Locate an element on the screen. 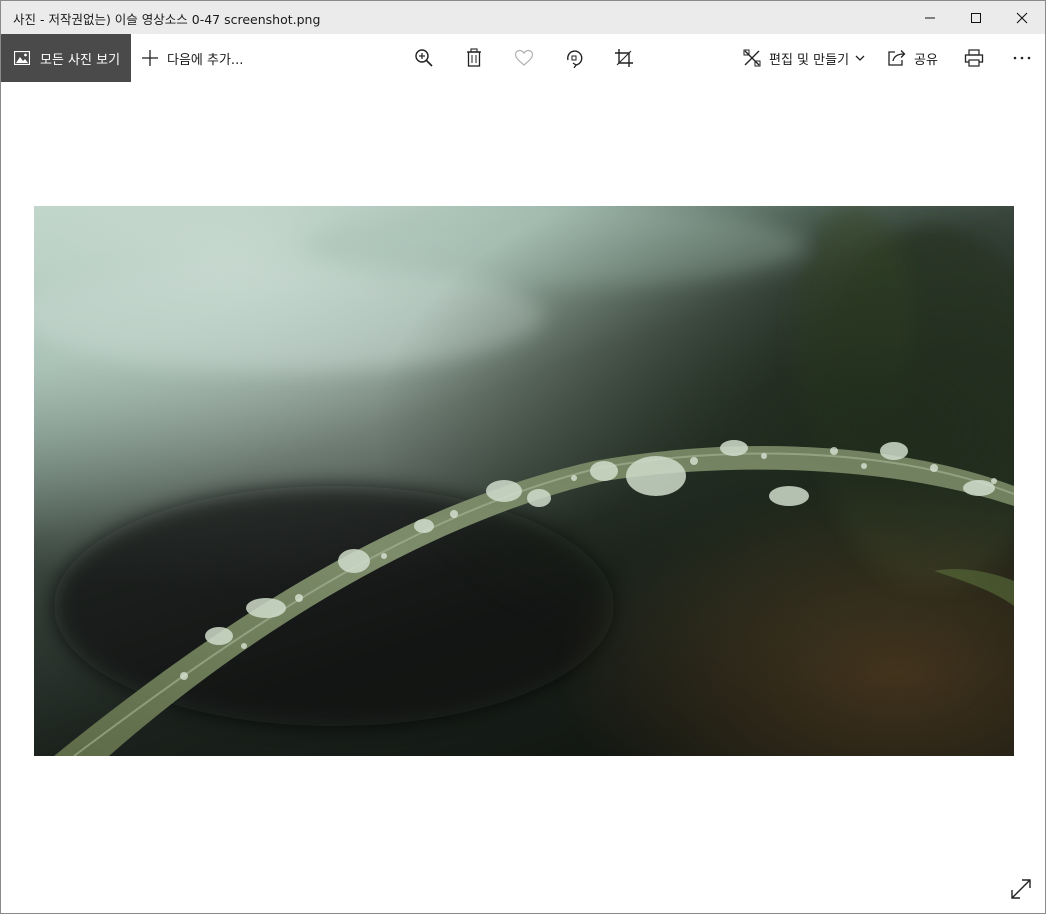 This screenshot has height=914, width=1046. crop-button is located at coordinates (624, 58).